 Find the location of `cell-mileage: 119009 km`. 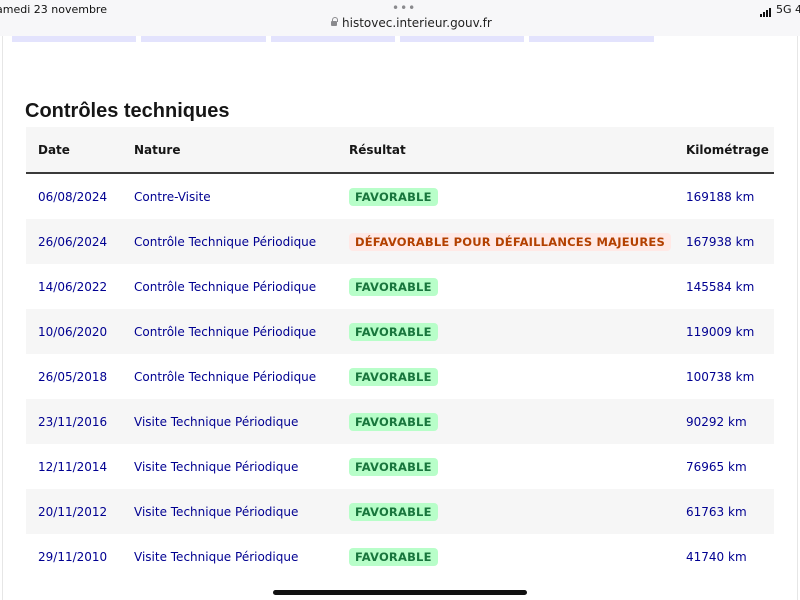

cell-mileage: 119009 km is located at coordinates (720, 331).